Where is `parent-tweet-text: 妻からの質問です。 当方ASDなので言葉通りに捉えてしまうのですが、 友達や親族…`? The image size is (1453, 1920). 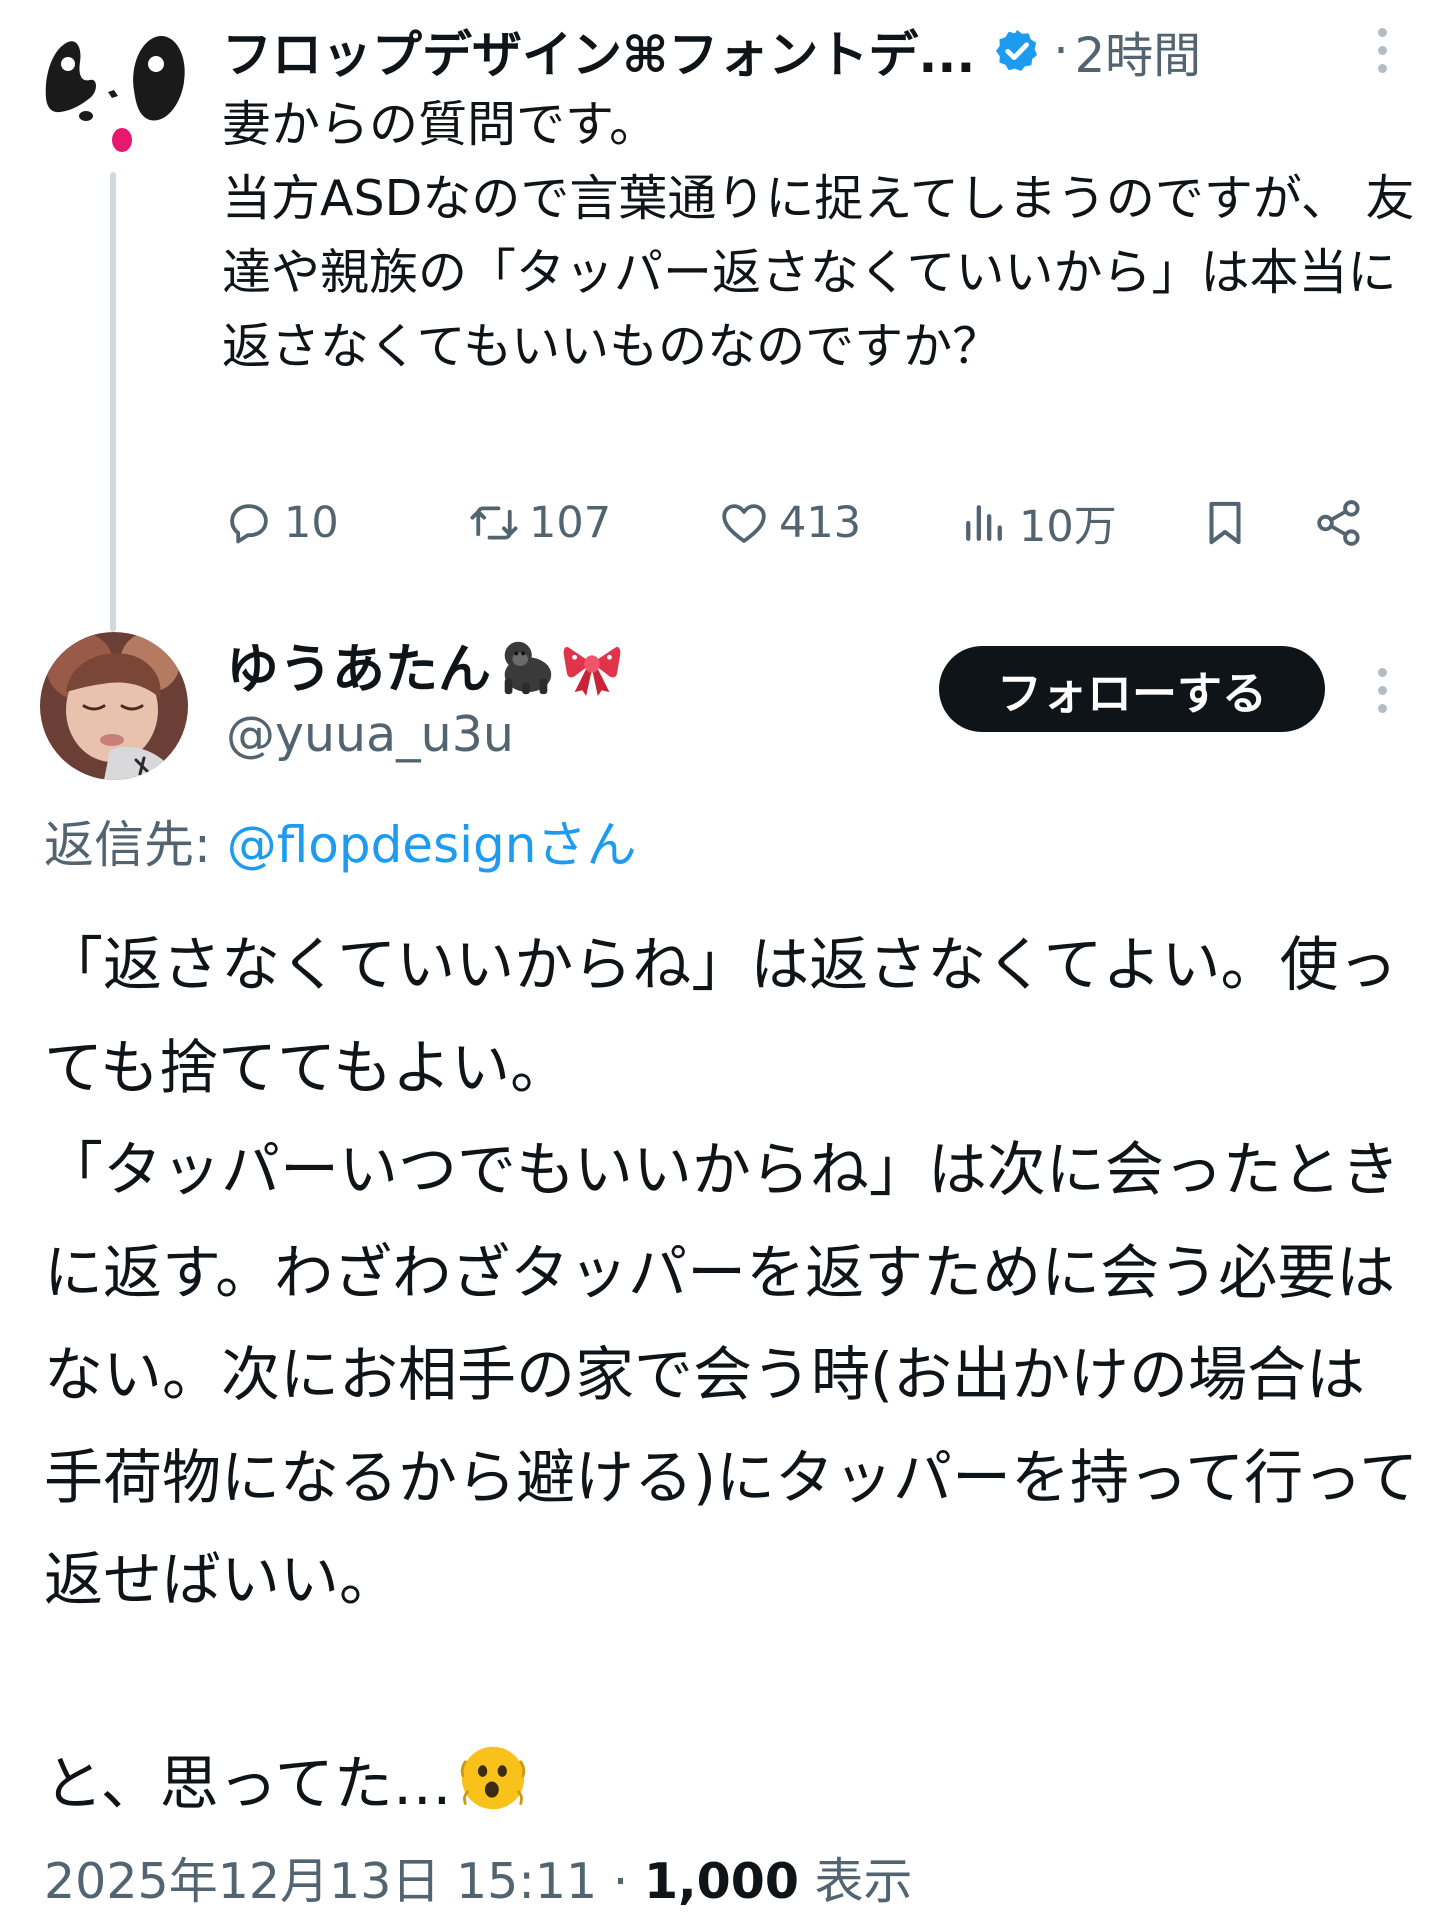 parent-tweet-text: 妻からの質問です。 当方ASDなので言葉通りに捉えてしまうのですが、 友達や親族… is located at coordinates (818, 235).